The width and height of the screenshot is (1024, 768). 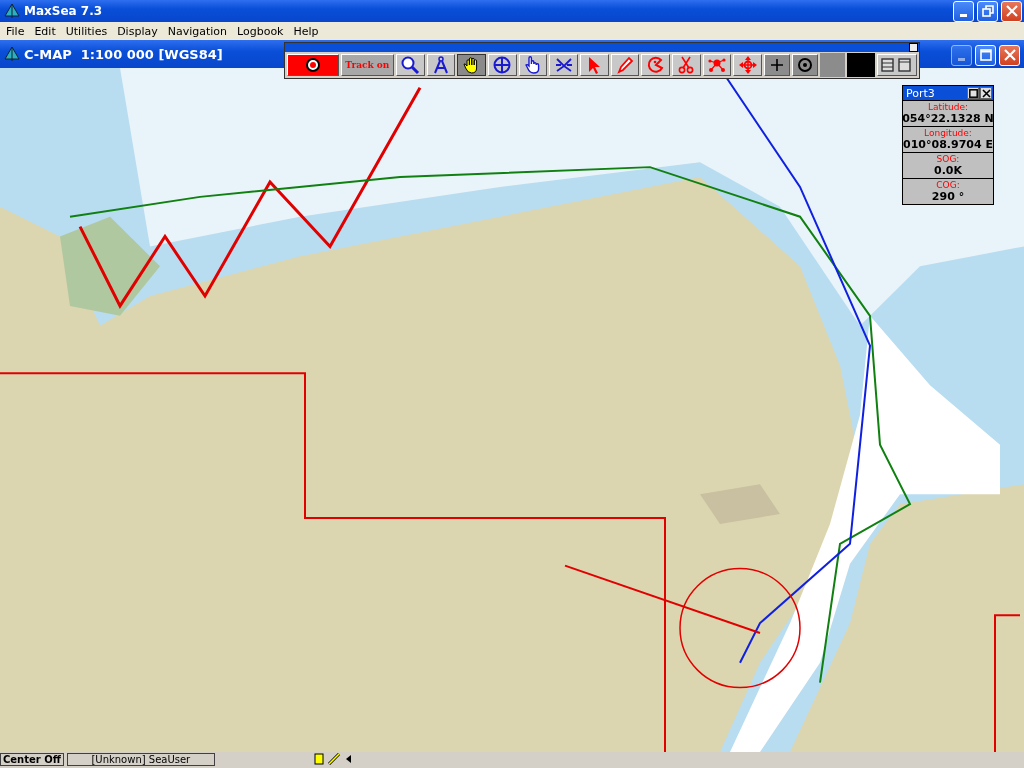 What do you see at coordinates (861, 65) in the screenshot?
I see `color-swatch` at bounding box center [861, 65].